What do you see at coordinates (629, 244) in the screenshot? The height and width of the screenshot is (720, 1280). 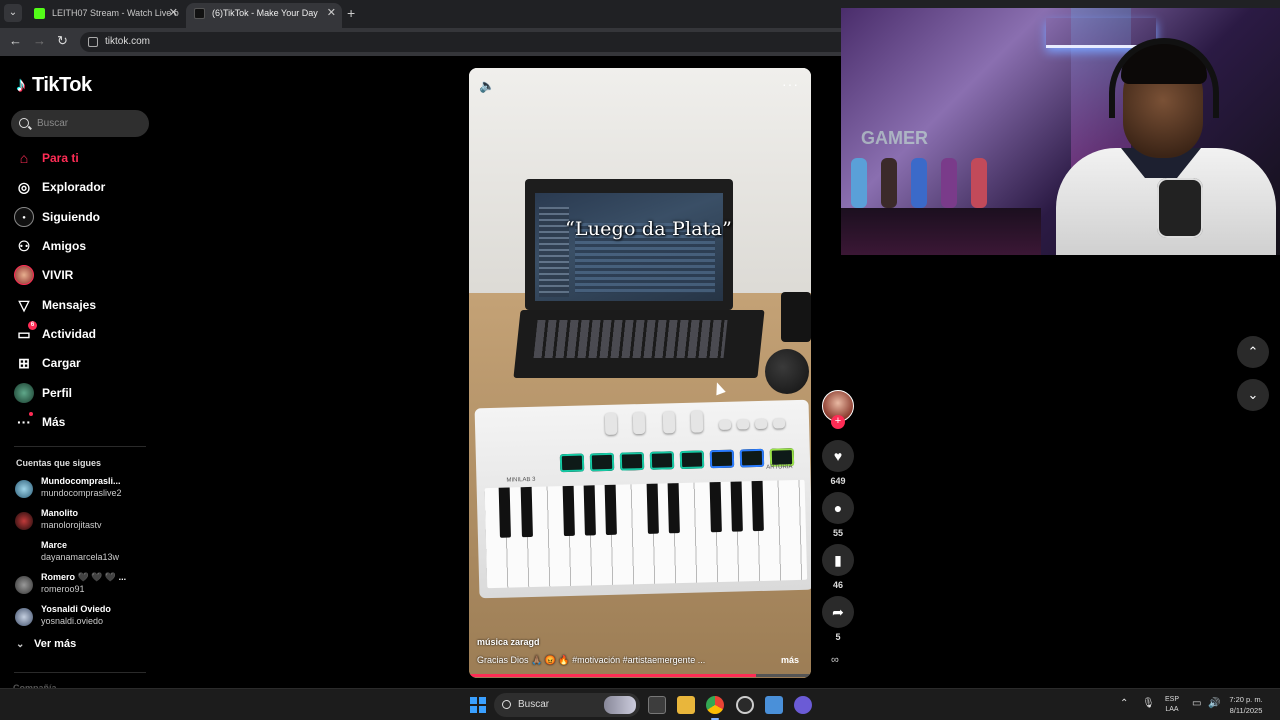 I see `video-frame-laptop` at bounding box center [629, 244].